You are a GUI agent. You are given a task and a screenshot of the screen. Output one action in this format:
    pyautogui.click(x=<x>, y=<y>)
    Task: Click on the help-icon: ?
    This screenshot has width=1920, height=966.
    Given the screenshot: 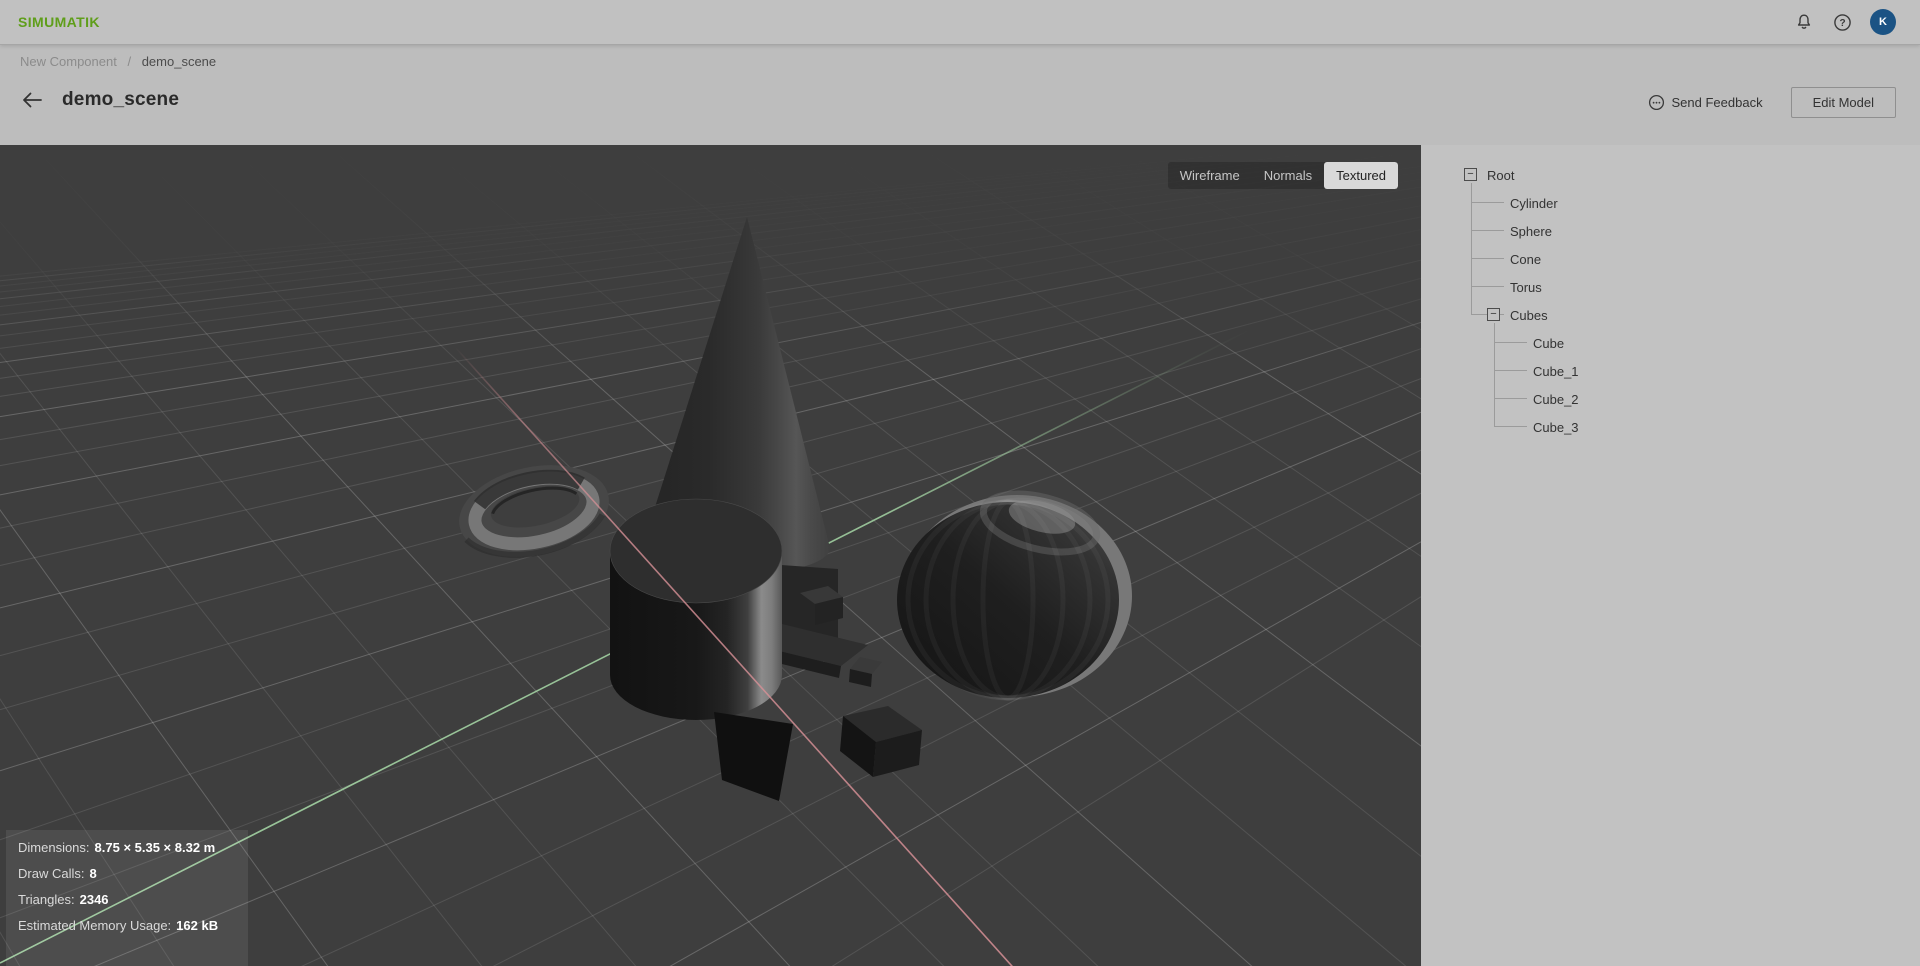 What is the action you would take?
    pyautogui.click(x=1842, y=22)
    